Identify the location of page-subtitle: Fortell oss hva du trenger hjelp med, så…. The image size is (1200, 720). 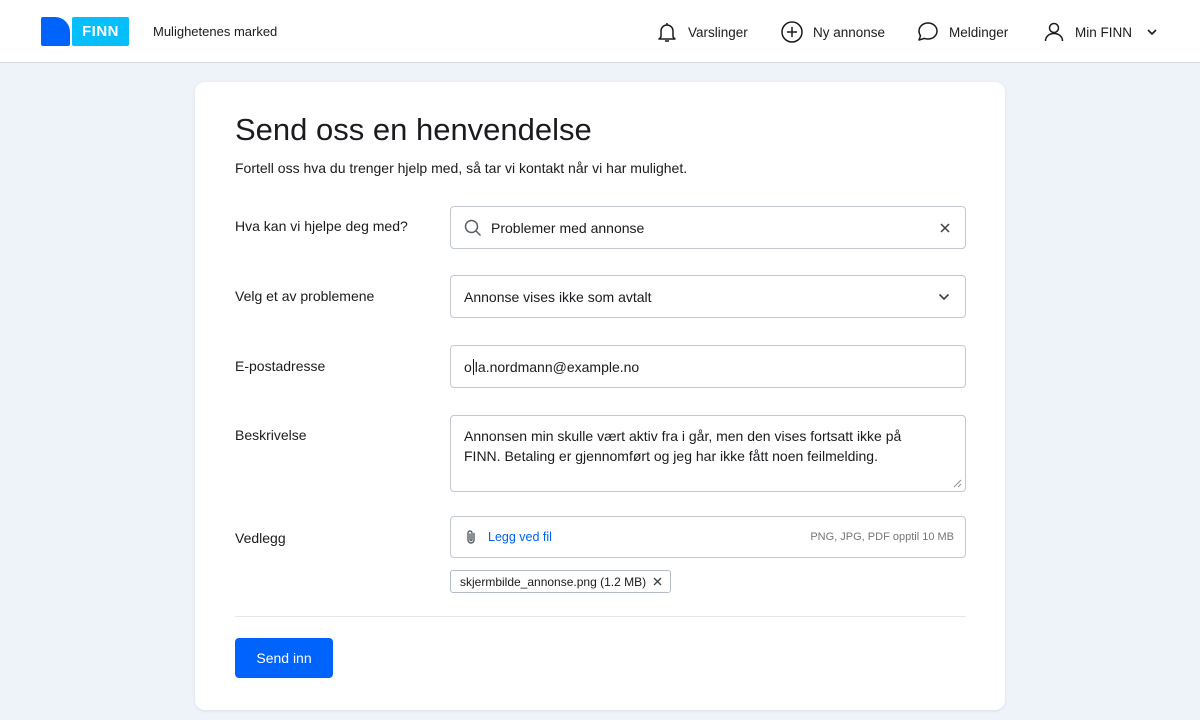
(461, 168).